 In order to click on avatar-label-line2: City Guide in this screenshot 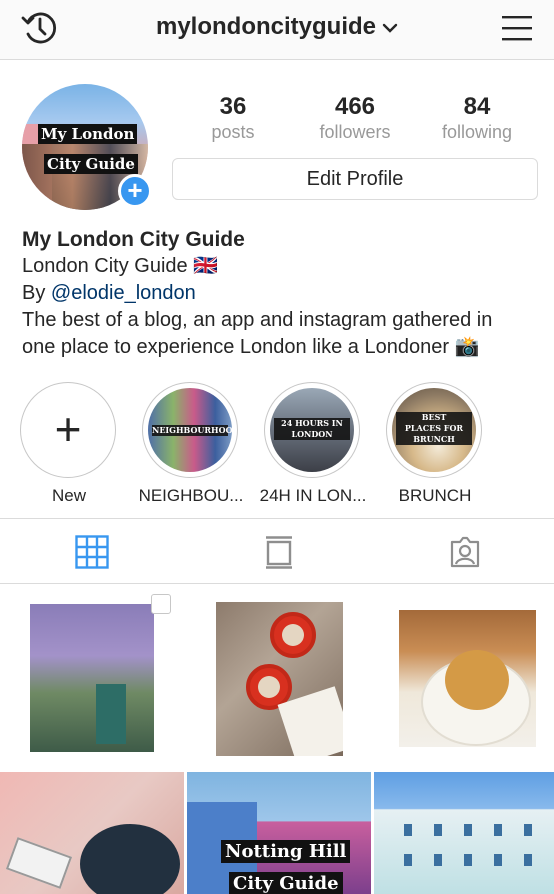, I will do `click(91, 164)`.